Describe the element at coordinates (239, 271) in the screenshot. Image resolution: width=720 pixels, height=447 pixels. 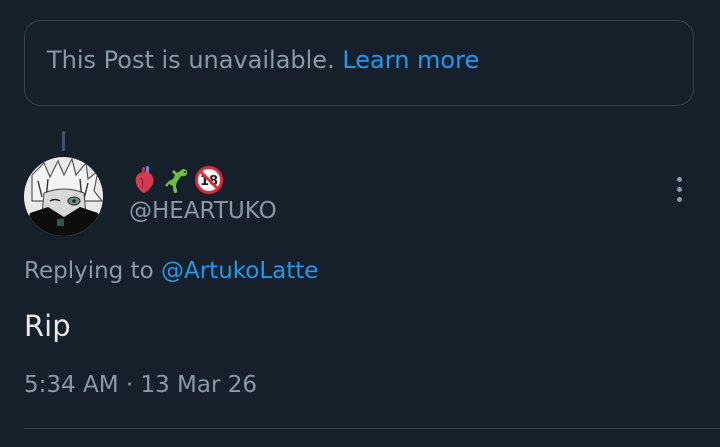
I see `replying-mention-link: @ArtukoLatte` at that location.